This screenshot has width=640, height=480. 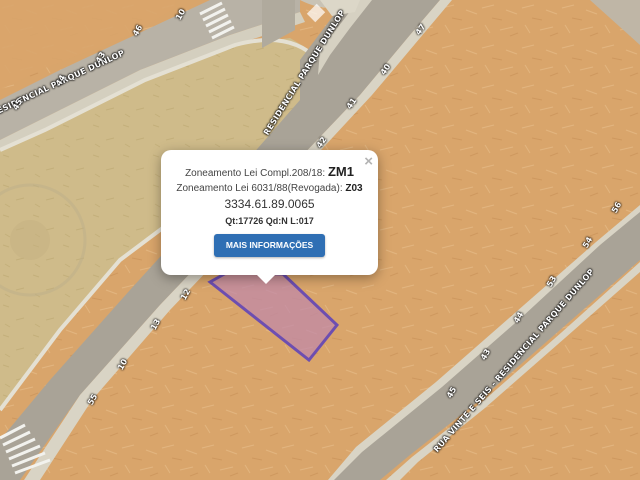 I want to click on zoneamento-revogada-value: Z03, so click(x=354, y=188).